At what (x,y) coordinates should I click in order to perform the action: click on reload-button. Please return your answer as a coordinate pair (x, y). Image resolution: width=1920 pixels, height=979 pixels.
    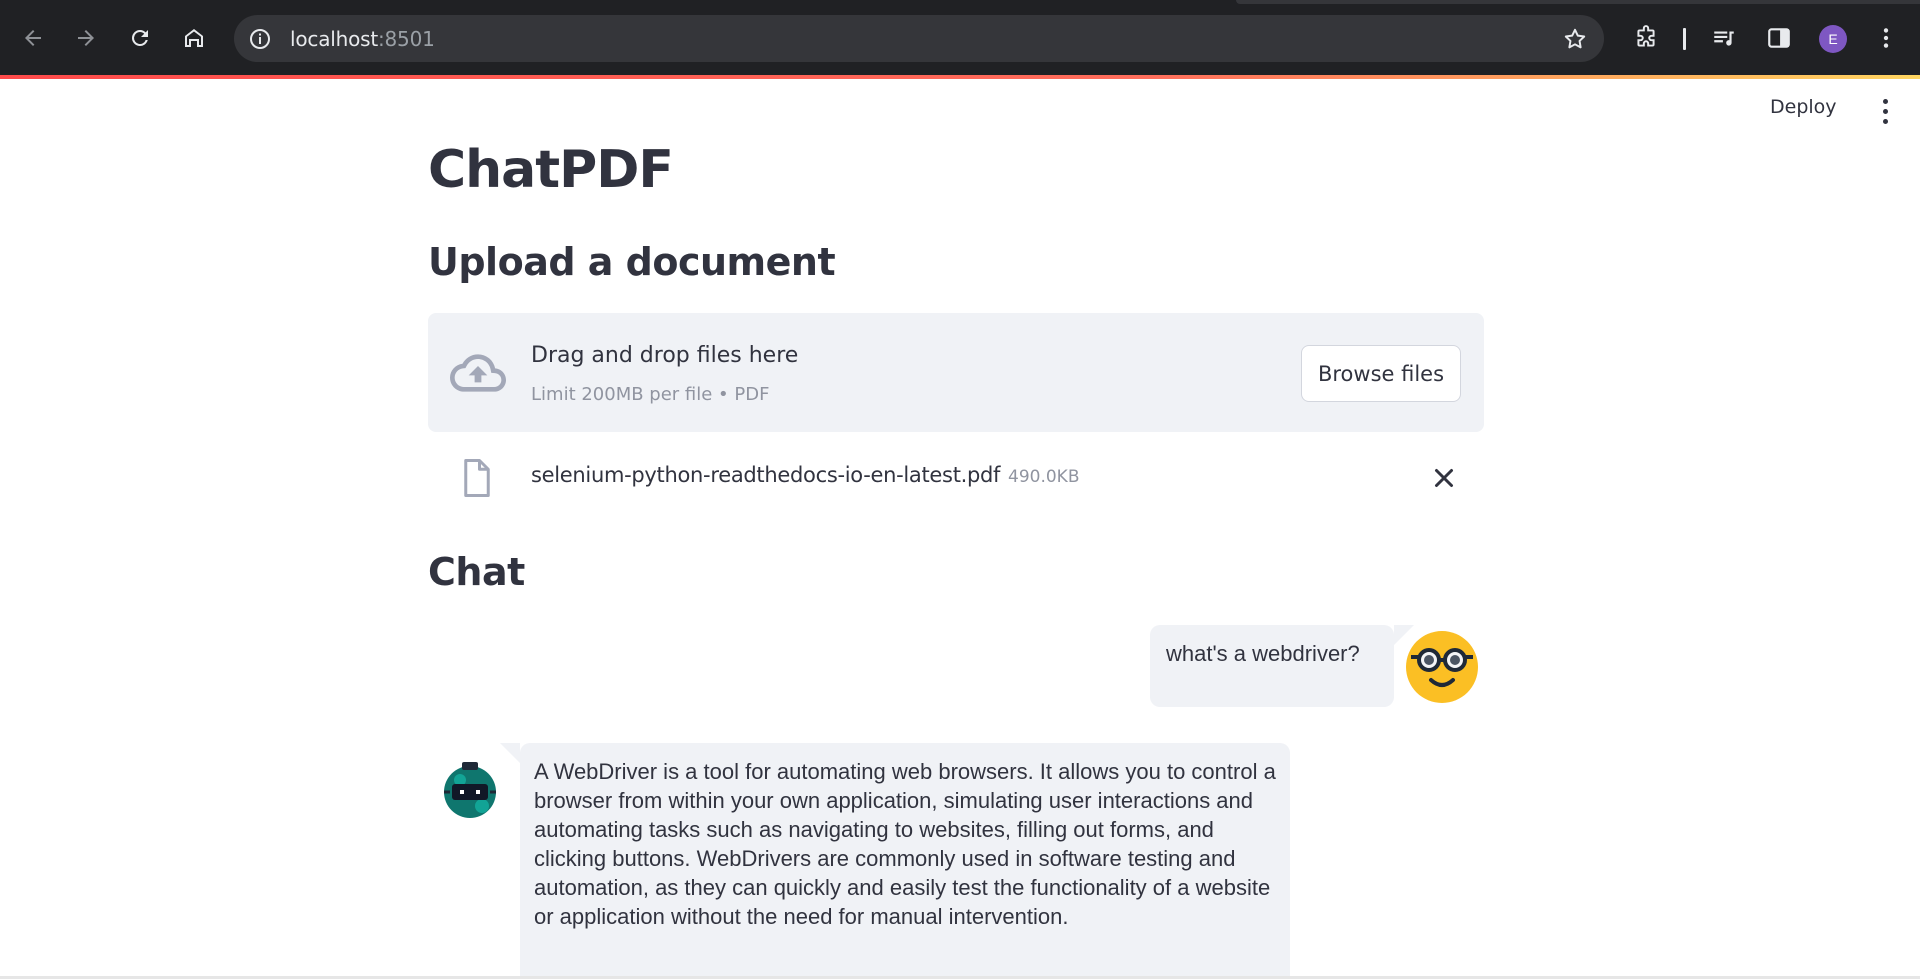
    Looking at the image, I should click on (140, 38).